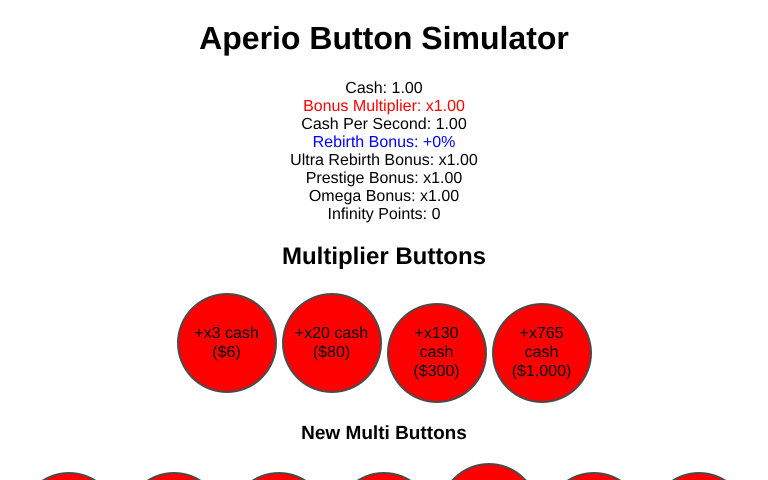 This screenshot has width=768, height=480. I want to click on multiplier-button: +x3 cash ($6), so click(226, 343).